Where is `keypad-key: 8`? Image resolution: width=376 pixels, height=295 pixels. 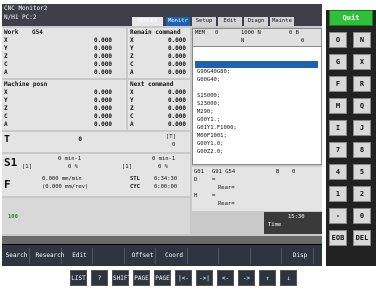 keypad-key: 8 is located at coordinates (362, 150).